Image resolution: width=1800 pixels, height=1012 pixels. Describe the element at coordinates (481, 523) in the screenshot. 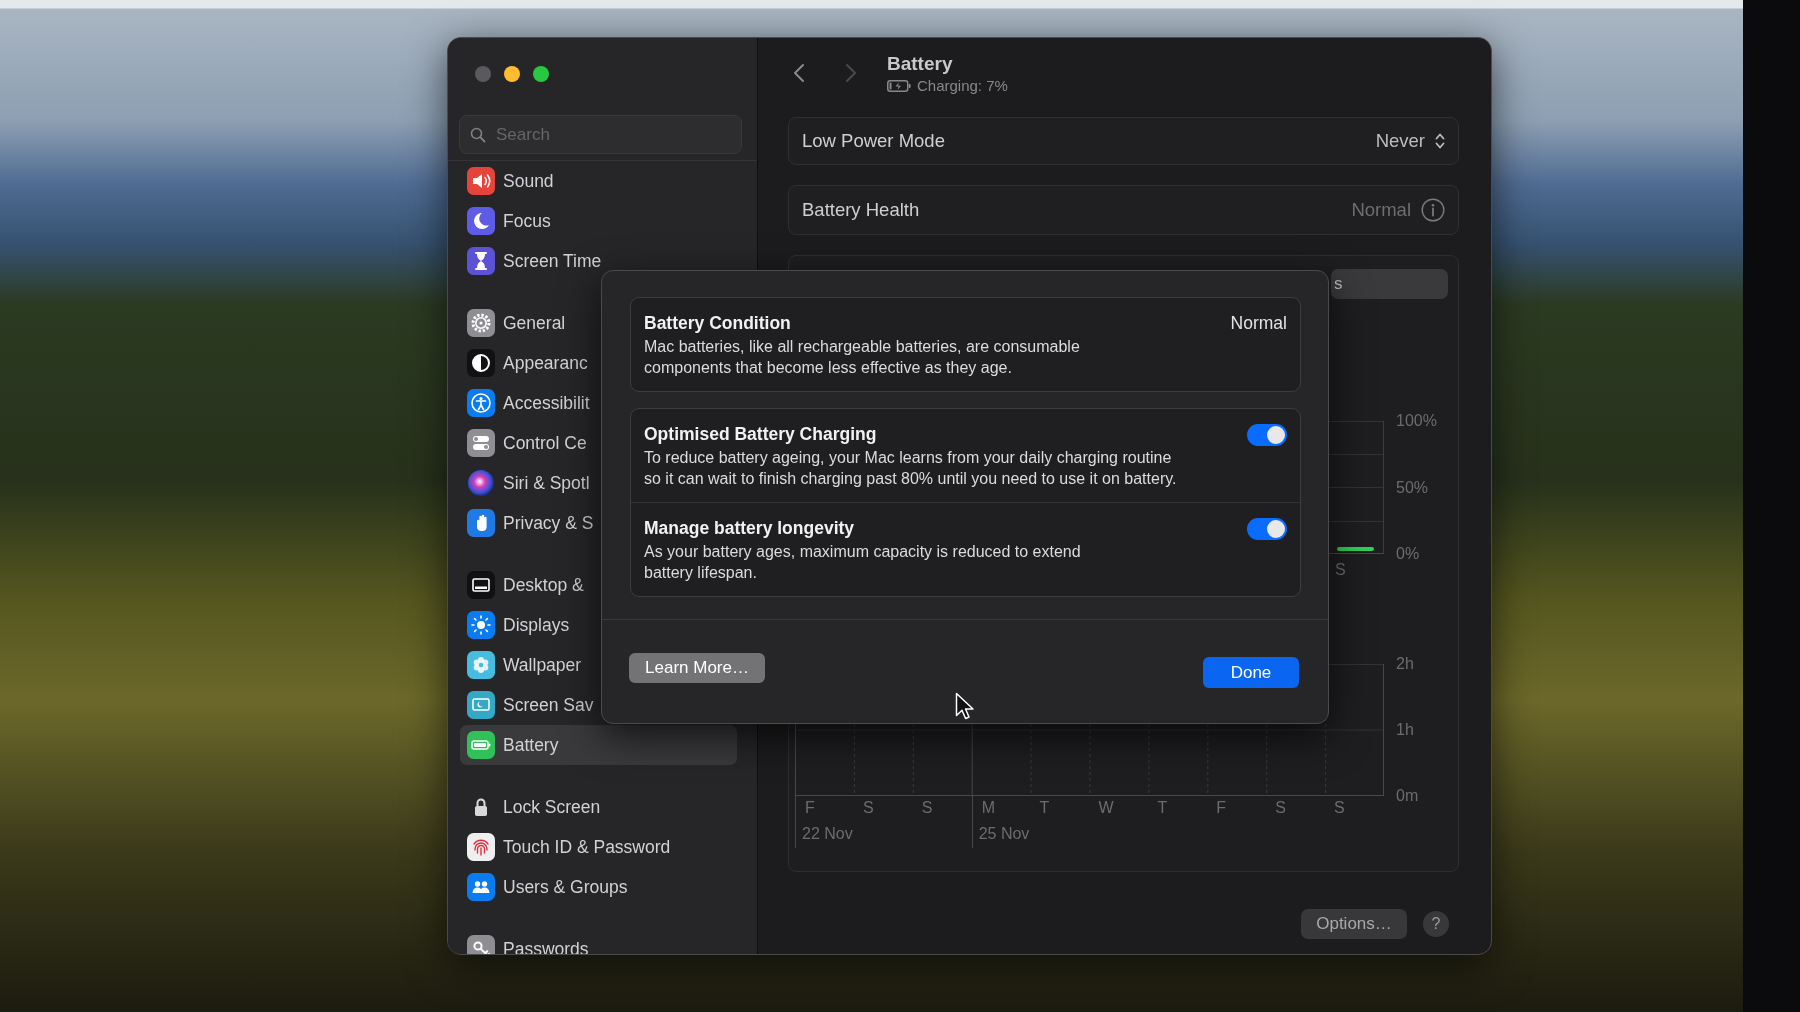

I see `hand-icon` at that location.